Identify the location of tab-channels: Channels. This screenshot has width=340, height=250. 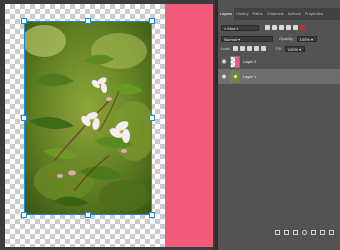
(275, 14).